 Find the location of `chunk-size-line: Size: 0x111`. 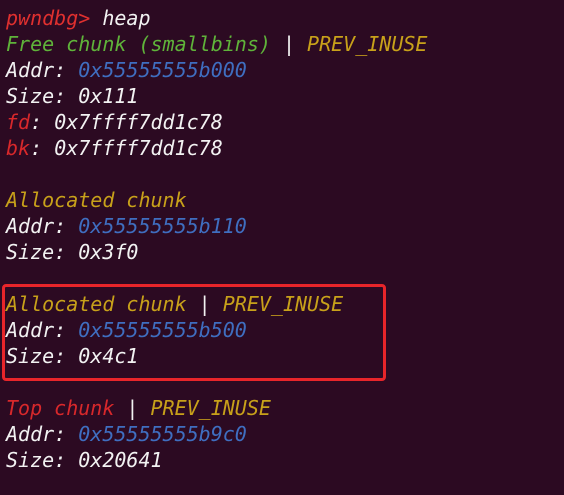

chunk-size-line: Size: 0x111 is located at coordinates (285, 96).